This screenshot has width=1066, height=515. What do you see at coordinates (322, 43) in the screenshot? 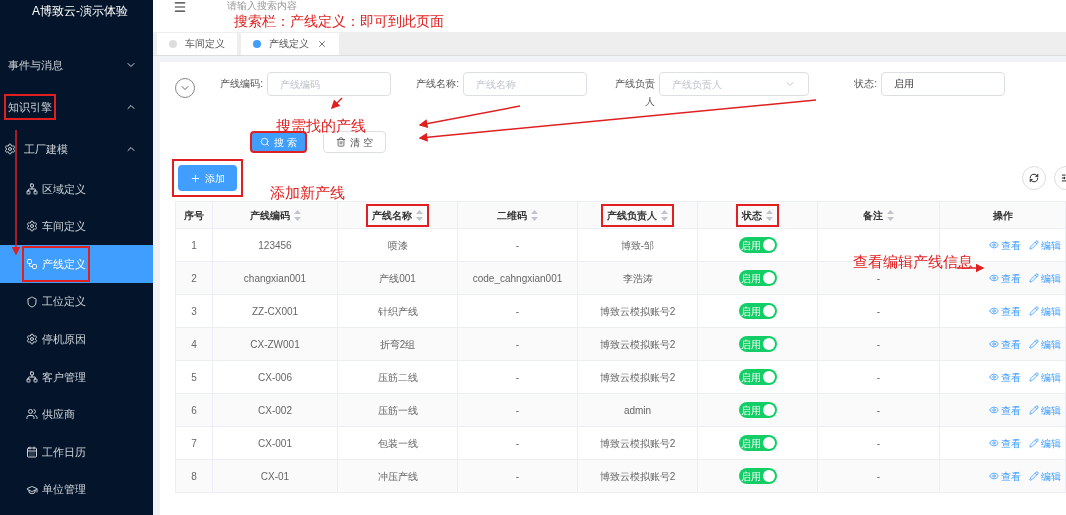
I see `close-icon` at bounding box center [322, 43].